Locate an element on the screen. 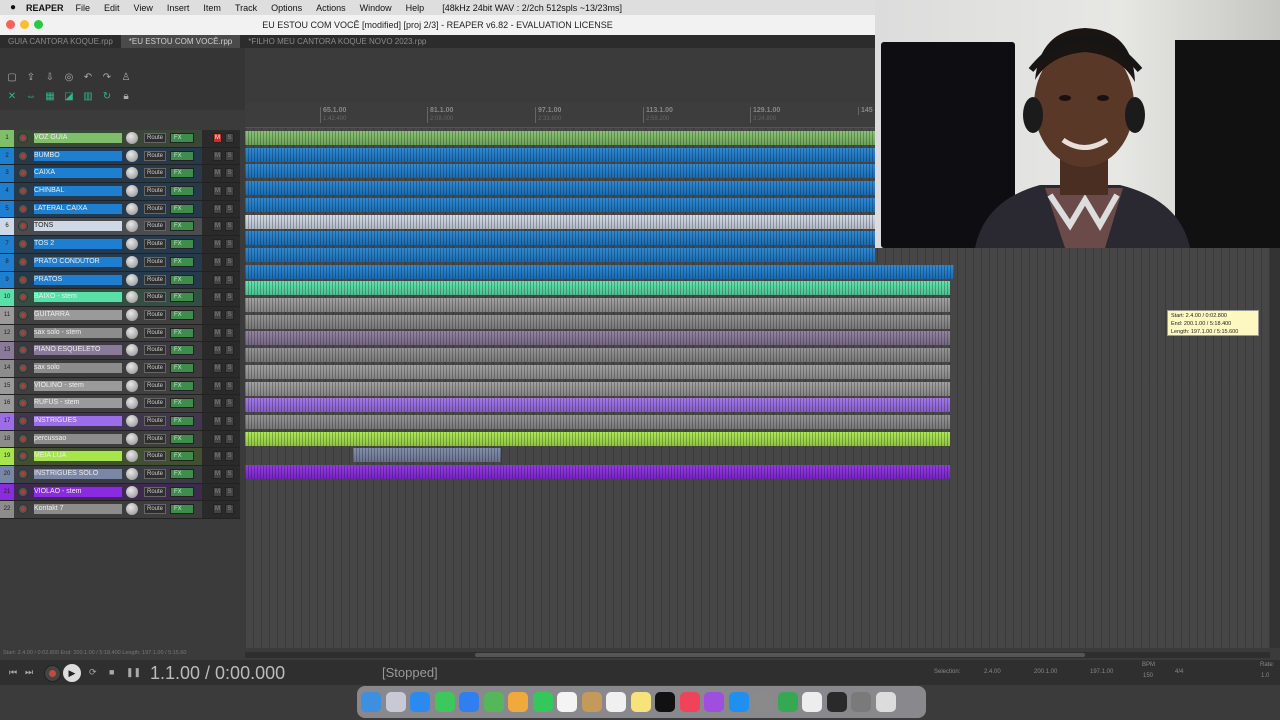  track-panel: VOZ GUIA Route FX is located at coordinates (108, 138).